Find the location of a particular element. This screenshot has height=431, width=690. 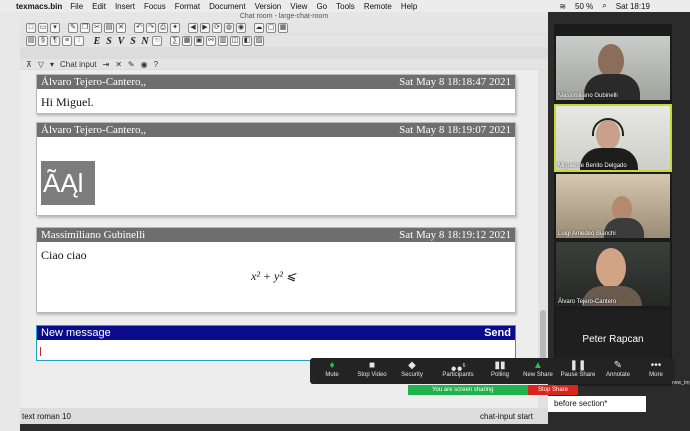

math-icon: ∑ is located at coordinates (175, 41).